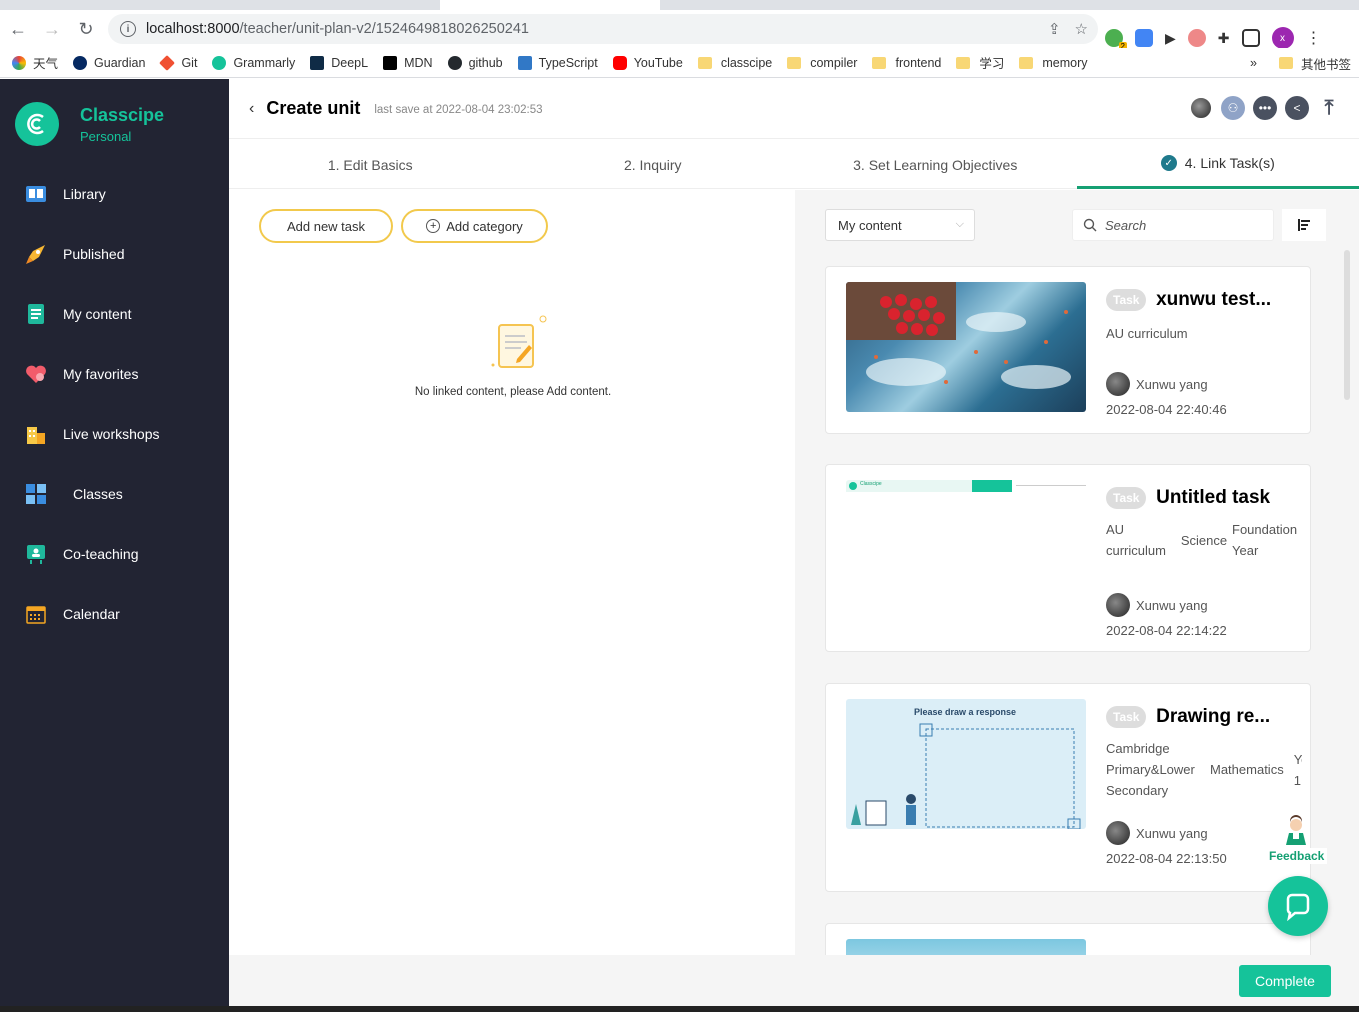  Describe the element at coordinates (1054, 29) in the screenshot. I see `share-icon: ⇪` at that location.